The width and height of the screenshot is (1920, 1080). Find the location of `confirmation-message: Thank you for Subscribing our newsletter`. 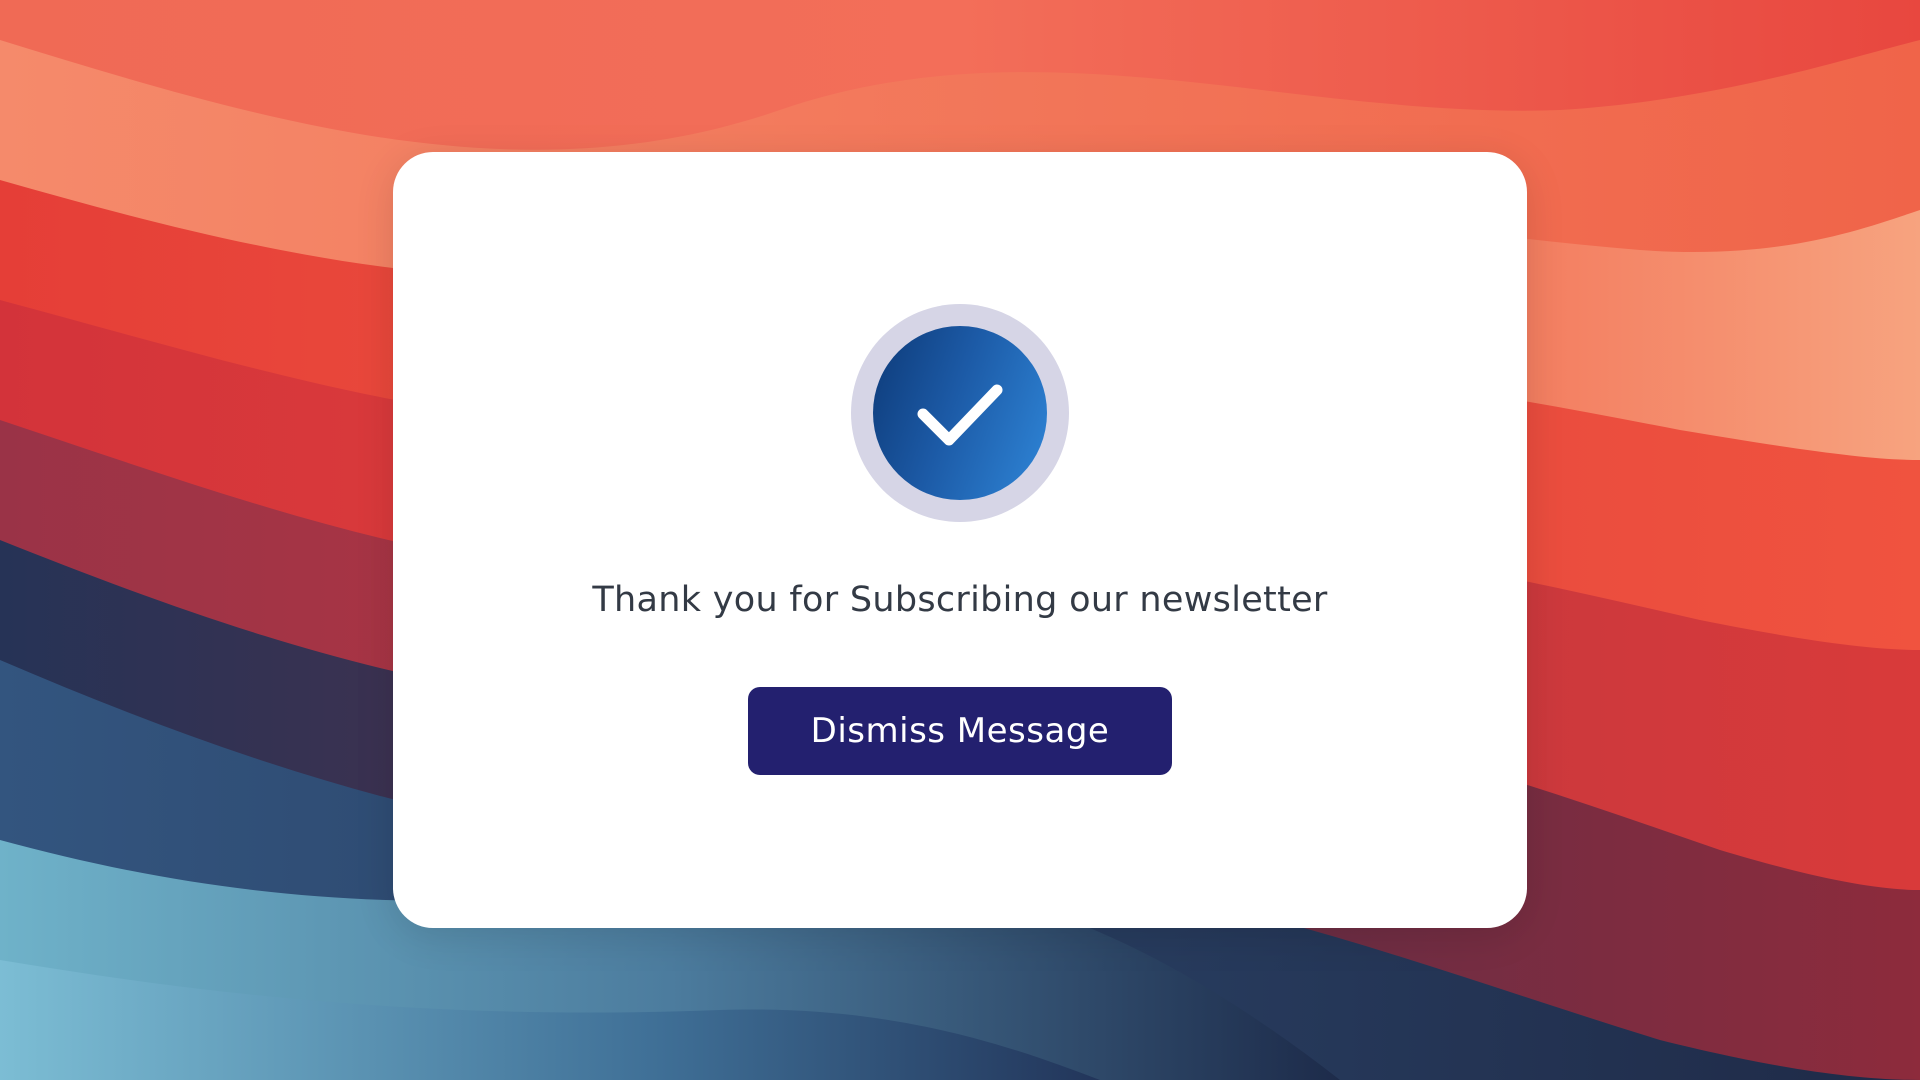

confirmation-message: Thank you for Subscribing our newsletter is located at coordinates (960, 600).